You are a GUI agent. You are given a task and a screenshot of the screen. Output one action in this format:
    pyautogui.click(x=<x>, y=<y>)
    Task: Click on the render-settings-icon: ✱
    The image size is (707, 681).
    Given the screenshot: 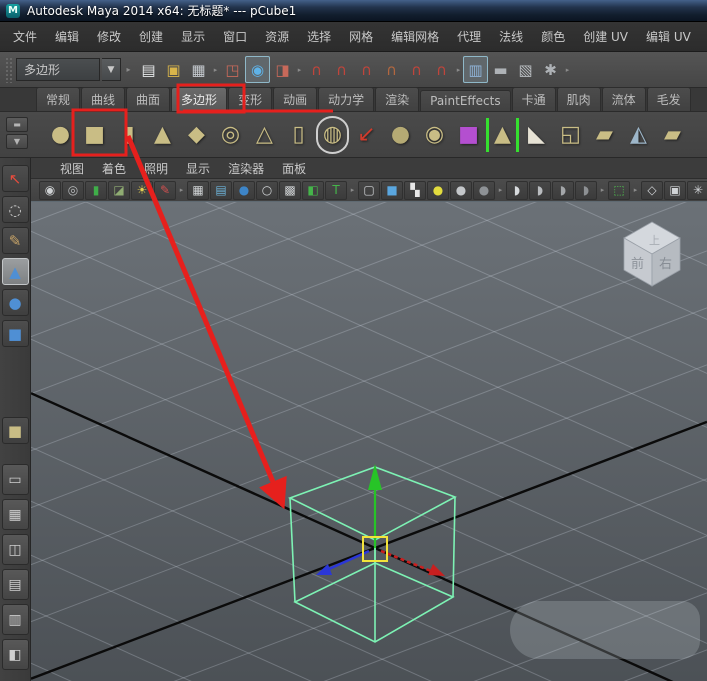 What is the action you would take?
    pyautogui.click(x=550, y=69)
    